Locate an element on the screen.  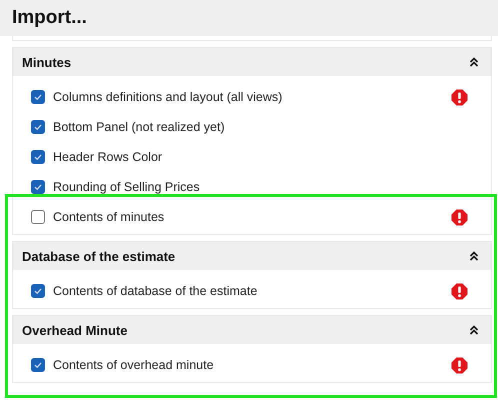
checkbox-label: Contents of overhead minute is located at coordinates (134, 365).